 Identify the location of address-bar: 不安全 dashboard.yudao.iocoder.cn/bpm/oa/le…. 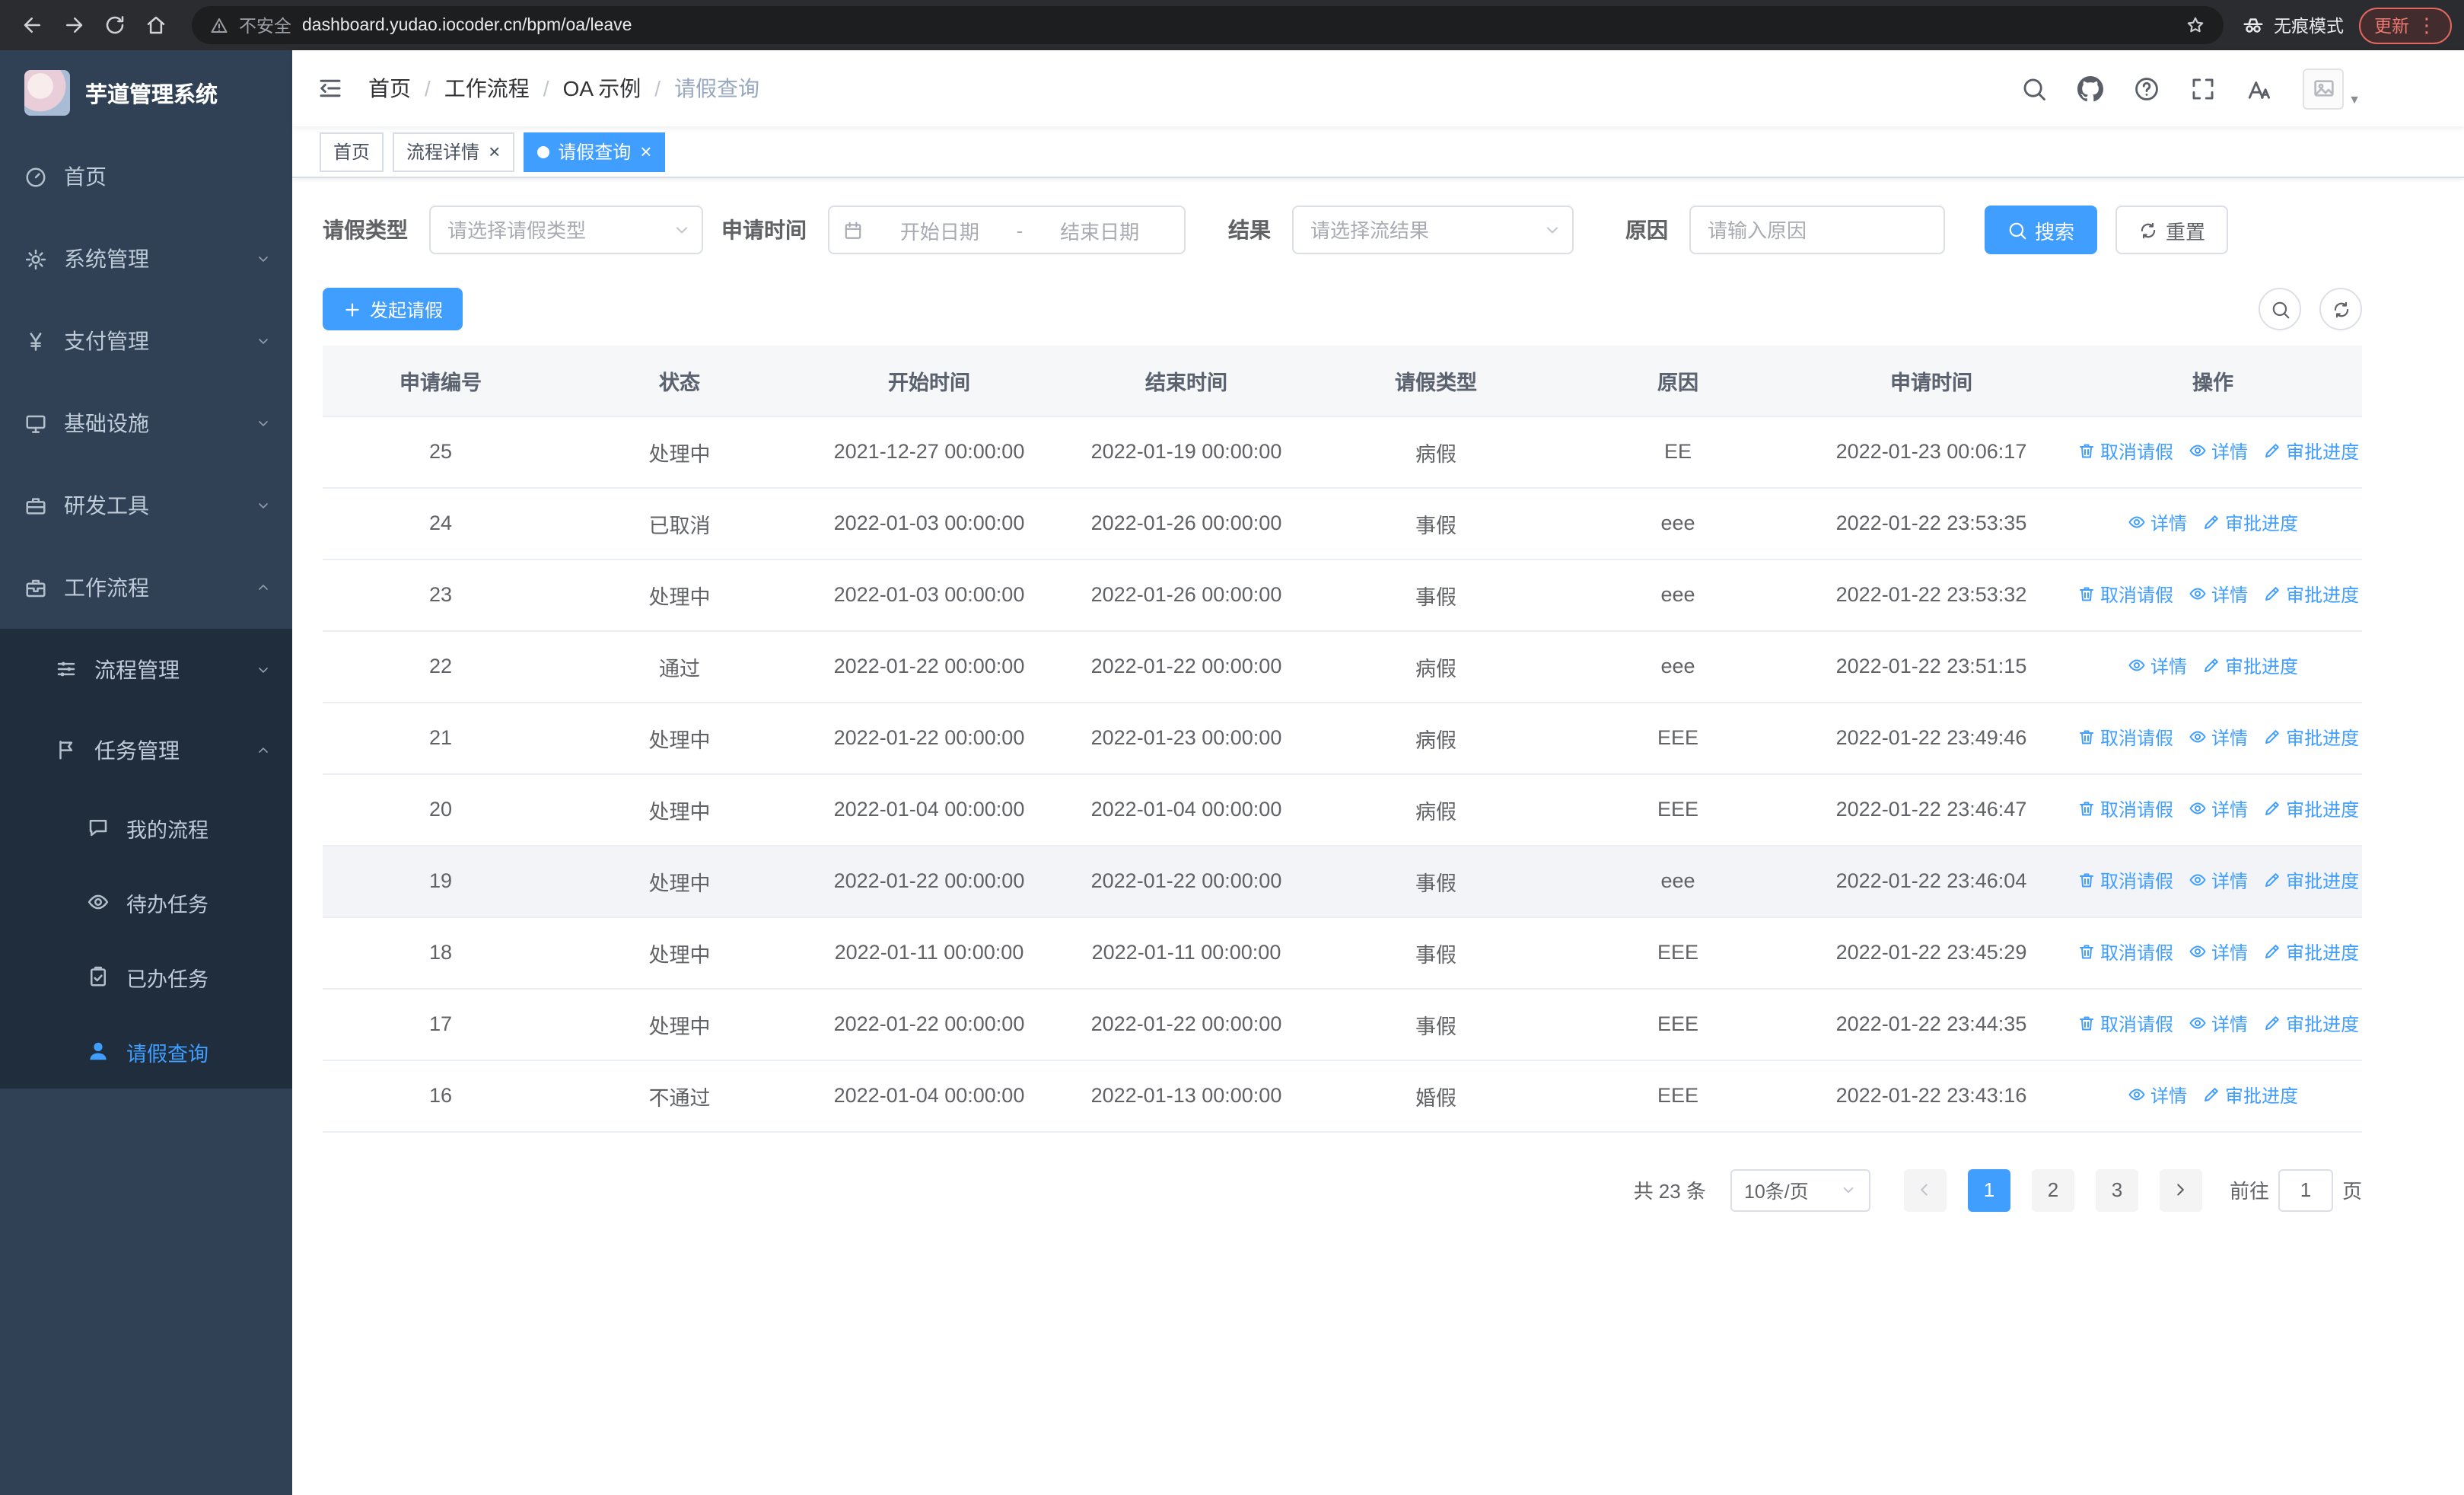
(1208, 25).